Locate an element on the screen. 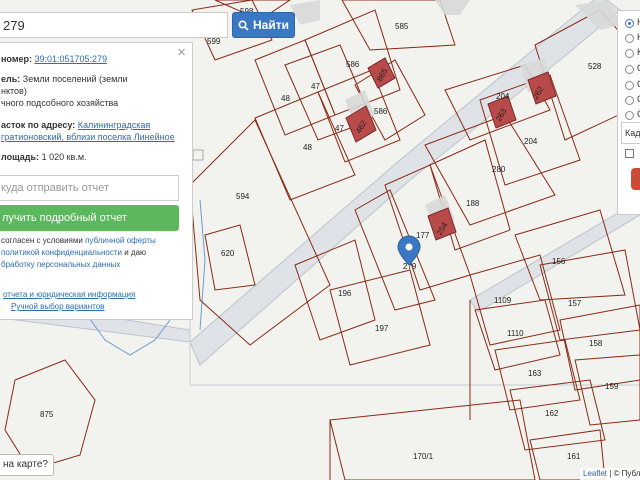 The height and width of the screenshot is (480, 640). parcel-label: 159 is located at coordinates (612, 386).